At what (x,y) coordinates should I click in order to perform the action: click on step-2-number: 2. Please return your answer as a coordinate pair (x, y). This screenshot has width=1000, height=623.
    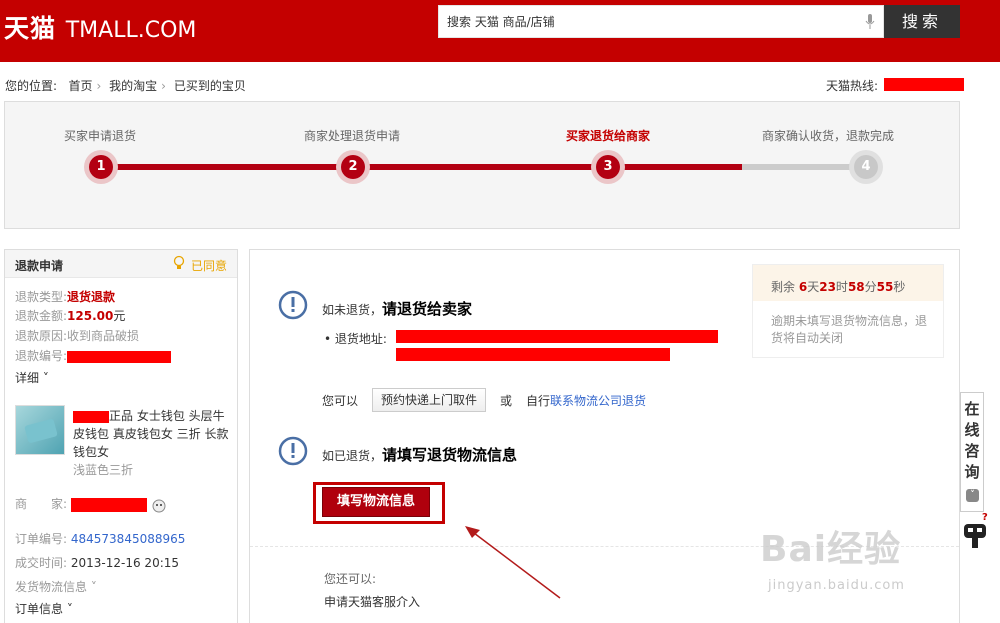
    Looking at the image, I should click on (353, 167).